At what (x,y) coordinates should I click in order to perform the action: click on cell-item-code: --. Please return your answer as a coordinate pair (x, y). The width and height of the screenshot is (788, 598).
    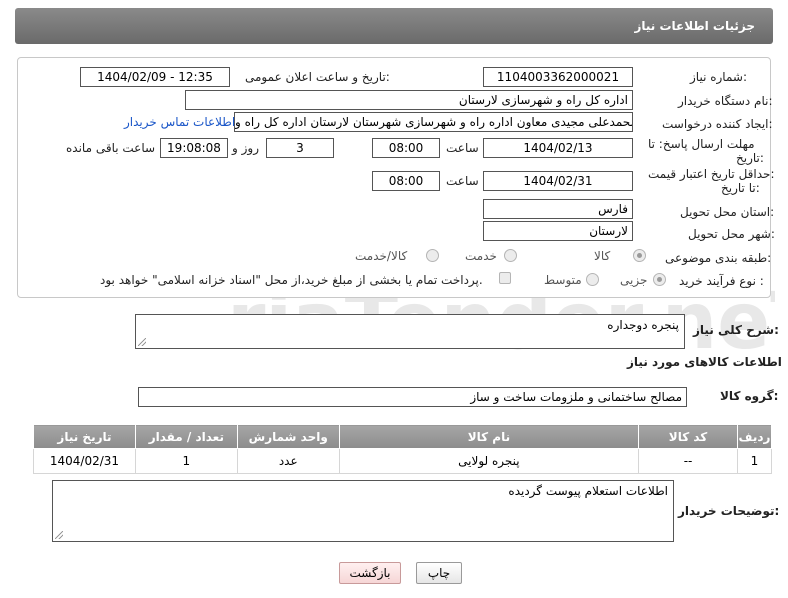
    Looking at the image, I should click on (688, 461).